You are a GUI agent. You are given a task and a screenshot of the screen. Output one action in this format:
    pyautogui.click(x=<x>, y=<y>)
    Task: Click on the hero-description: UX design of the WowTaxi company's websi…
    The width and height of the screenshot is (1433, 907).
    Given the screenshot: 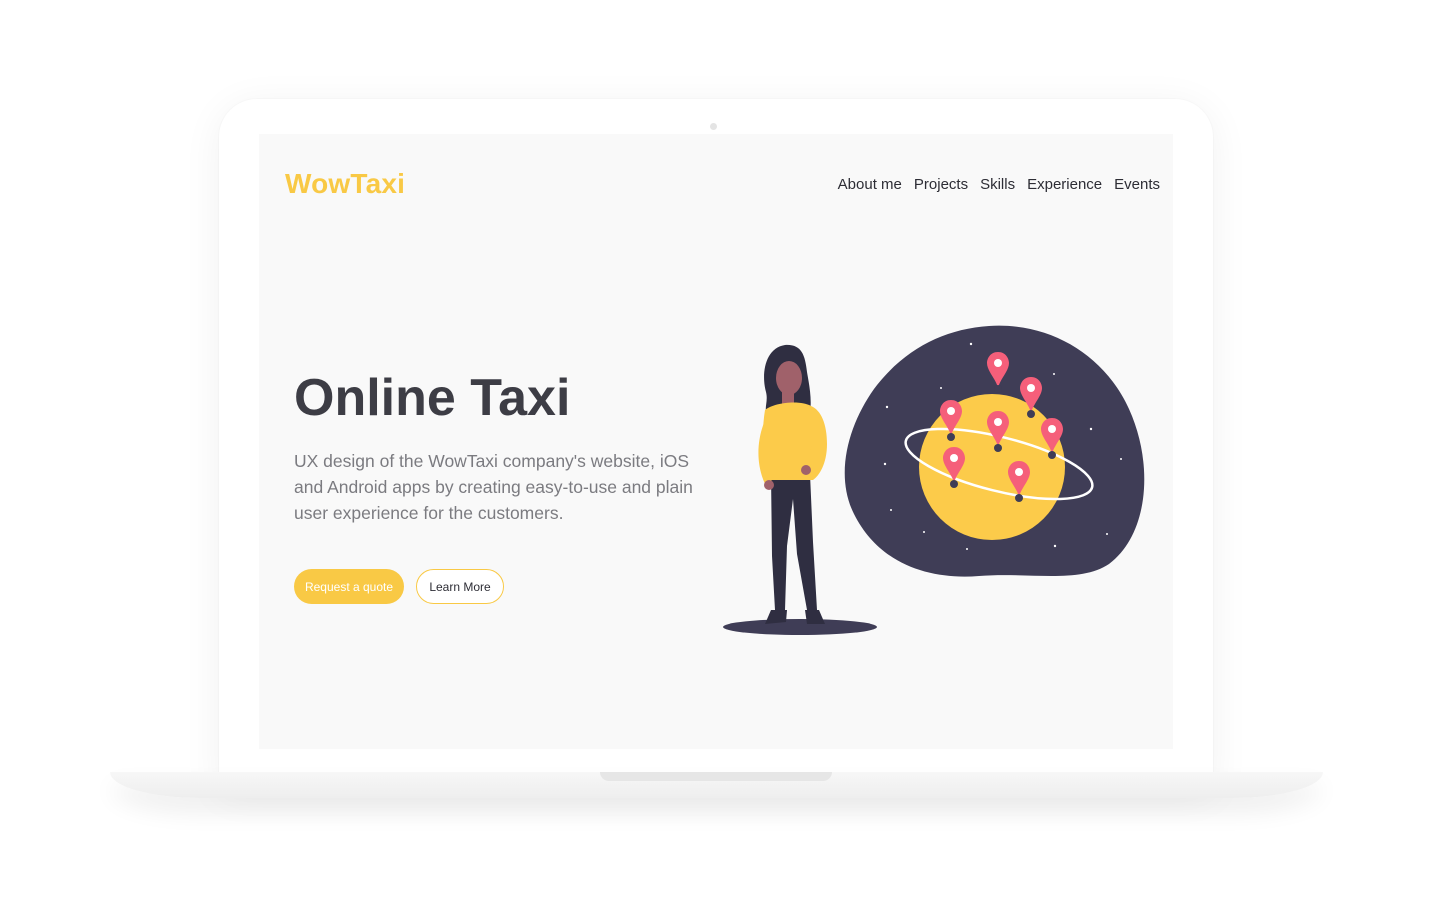 What is the action you would take?
    pyautogui.click(x=493, y=487)
    